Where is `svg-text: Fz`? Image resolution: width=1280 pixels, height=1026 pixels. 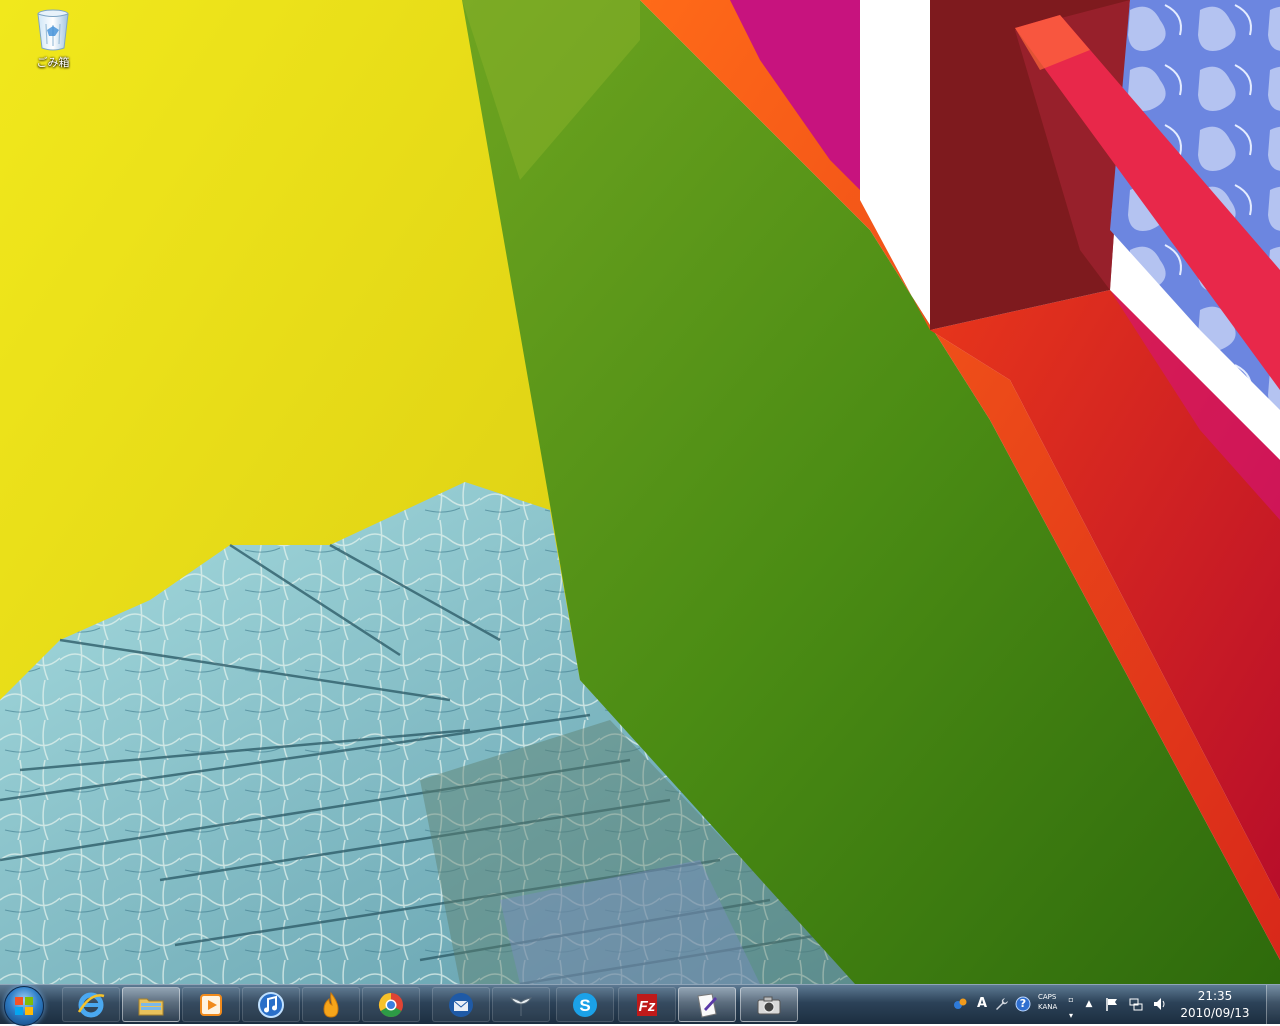 svg-text: Fz is located at coordinates (647, 1006).